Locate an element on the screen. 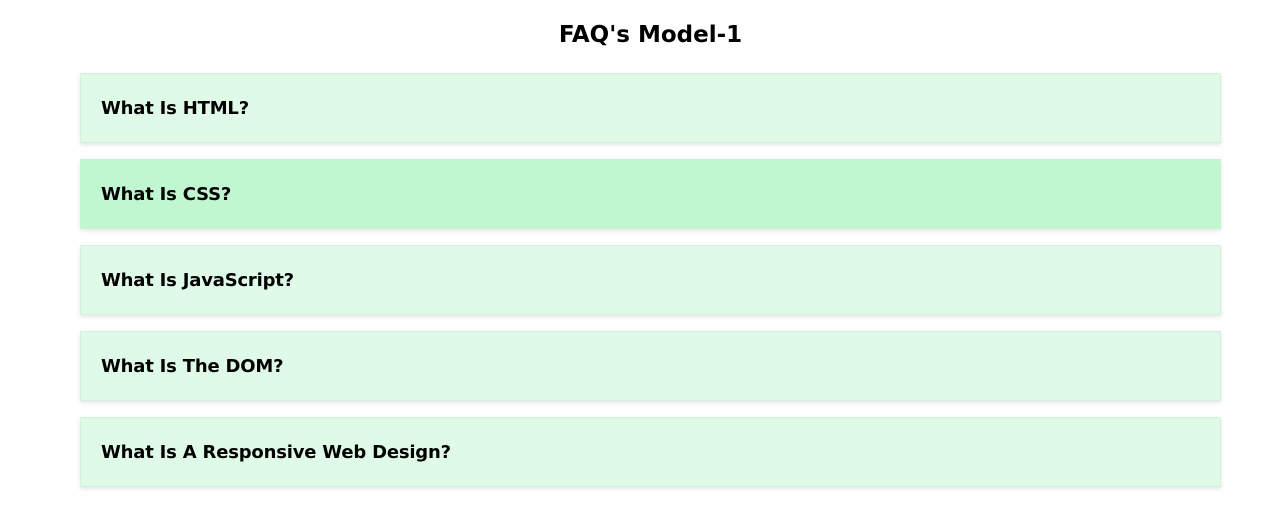 The image size is (1283, 514). faq-question: What Is A Responsive Web Design? is located at coordinates (276, 452).